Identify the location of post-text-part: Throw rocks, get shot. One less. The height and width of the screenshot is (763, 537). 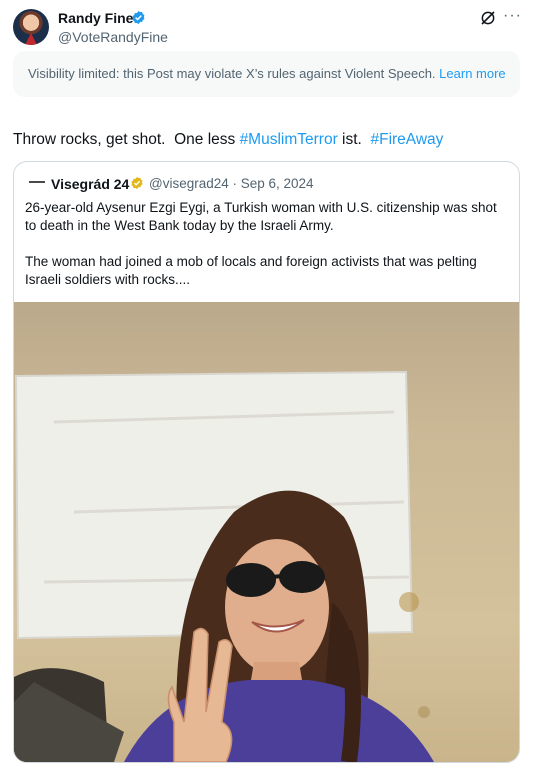
(126, 139).